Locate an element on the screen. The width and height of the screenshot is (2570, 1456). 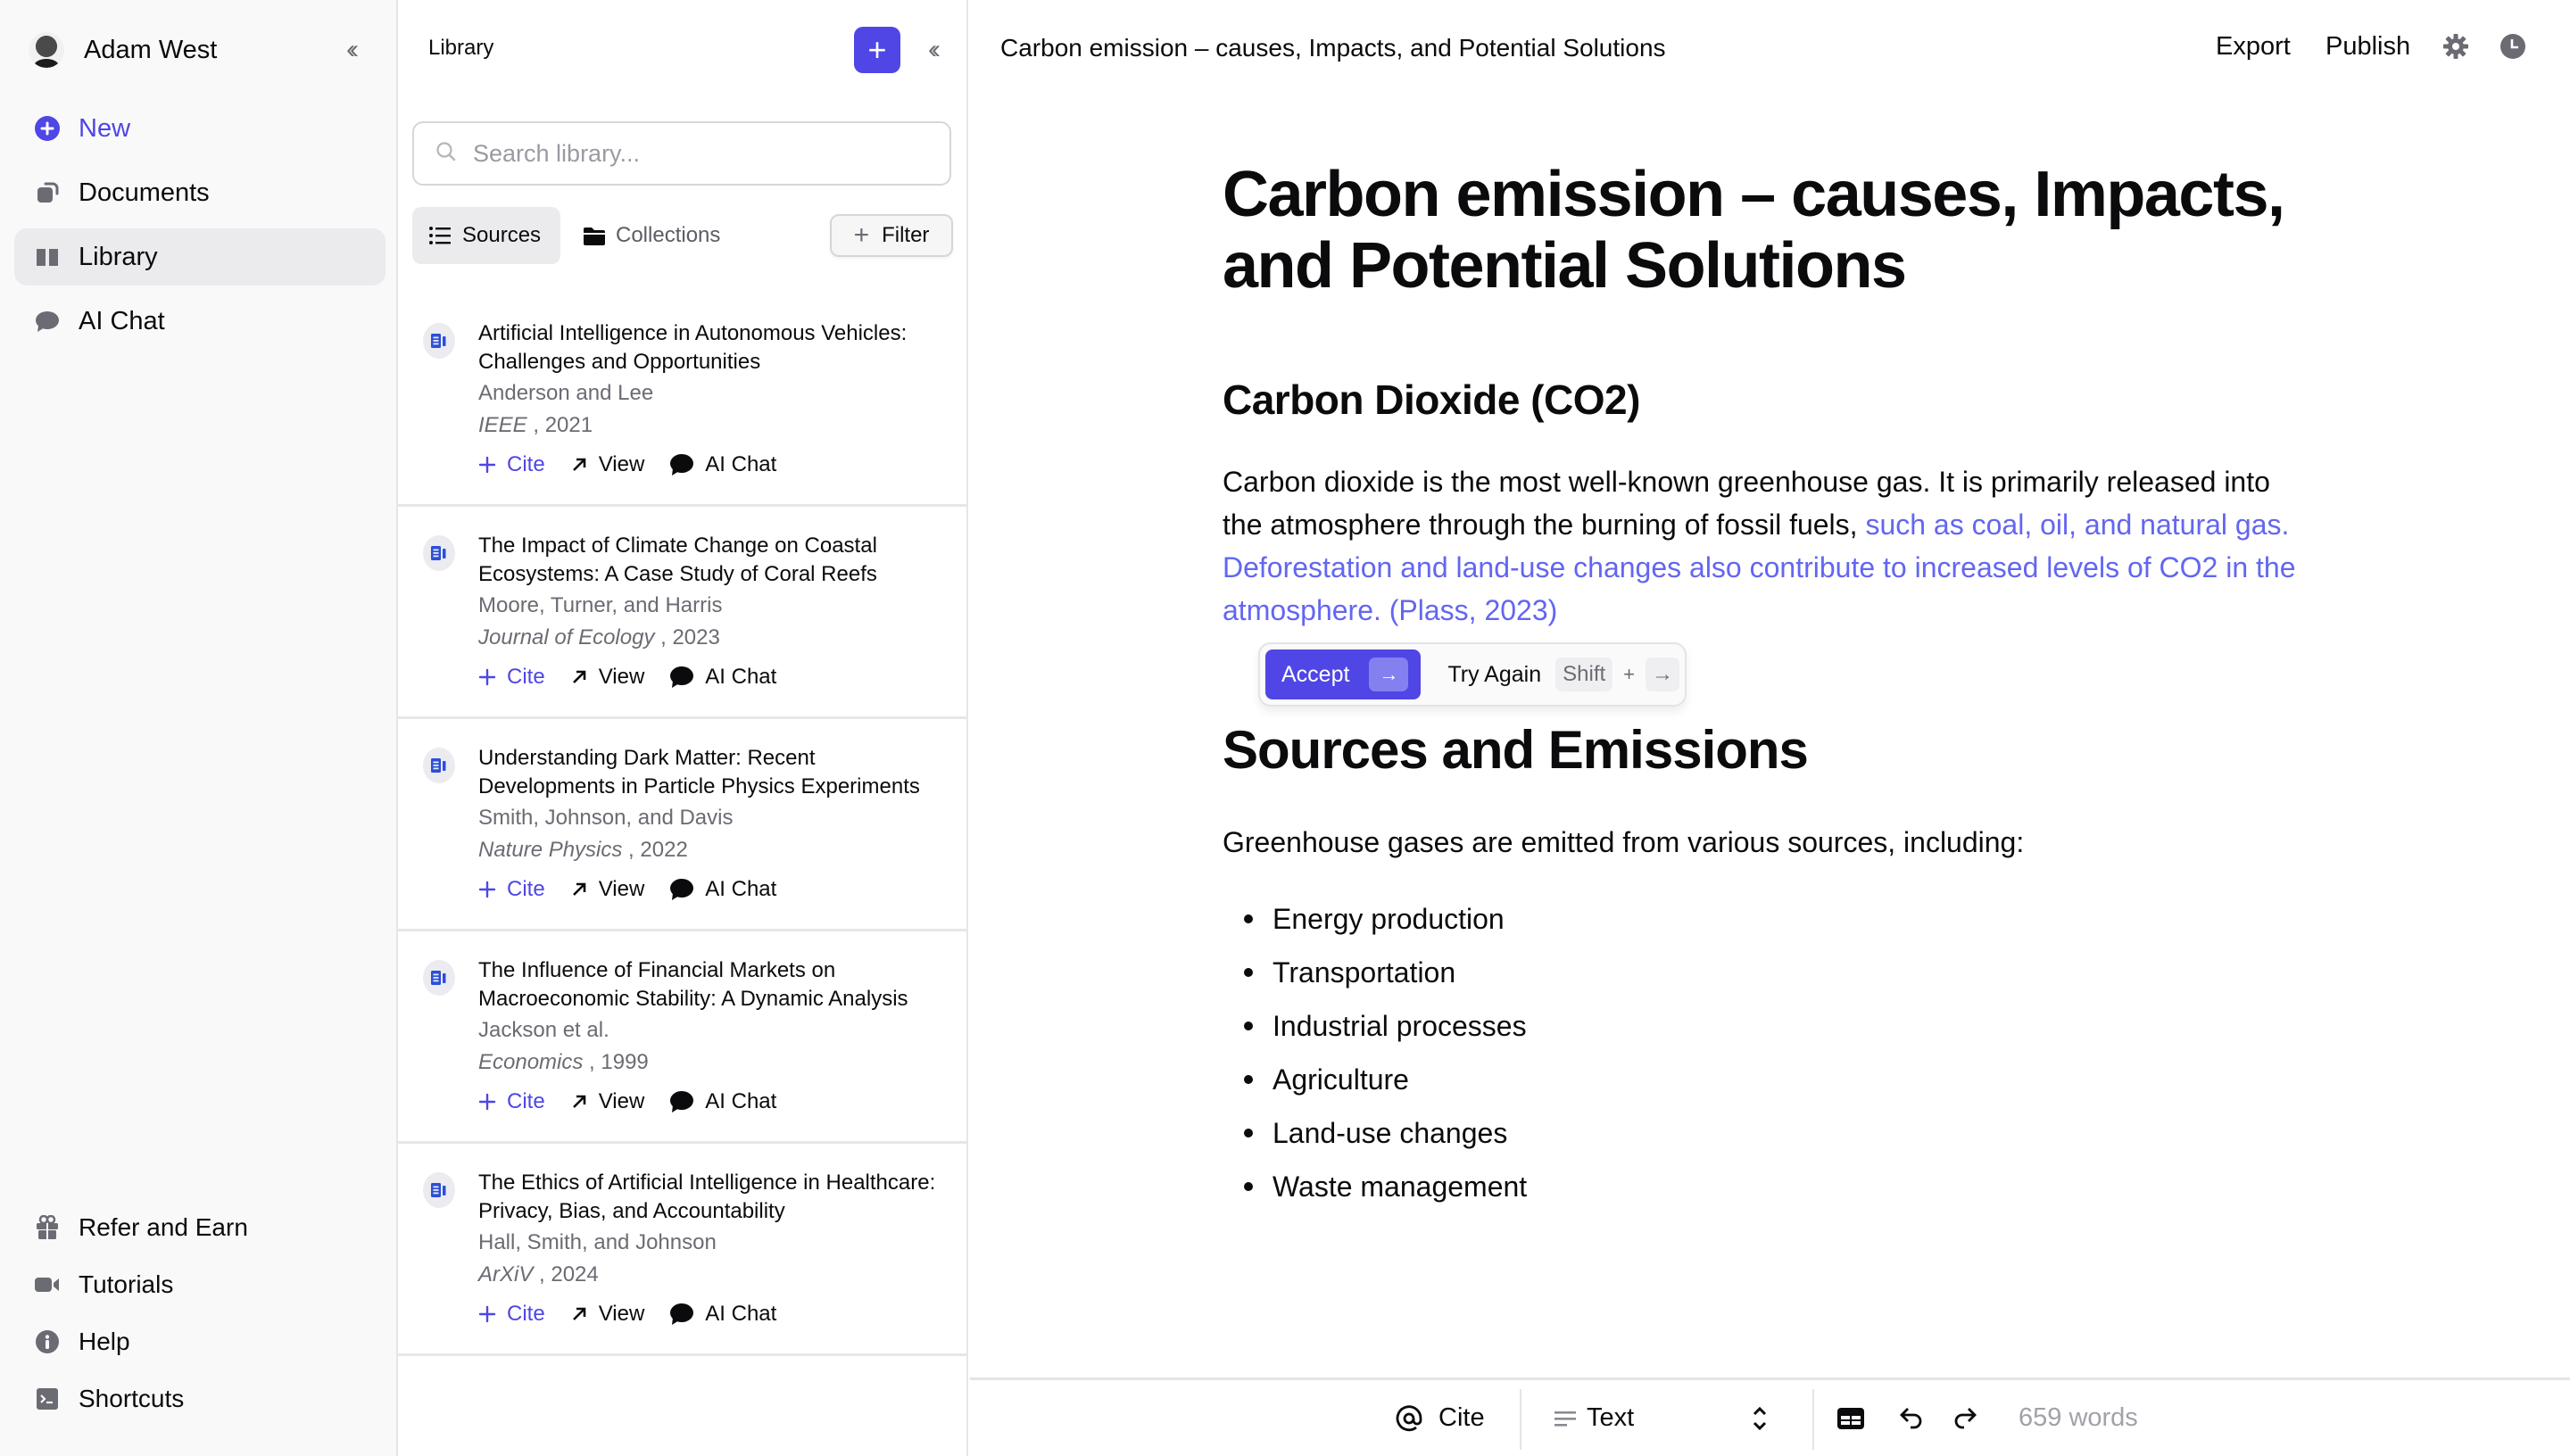
tab-collections: Collections is located at coordinates (652, 236).